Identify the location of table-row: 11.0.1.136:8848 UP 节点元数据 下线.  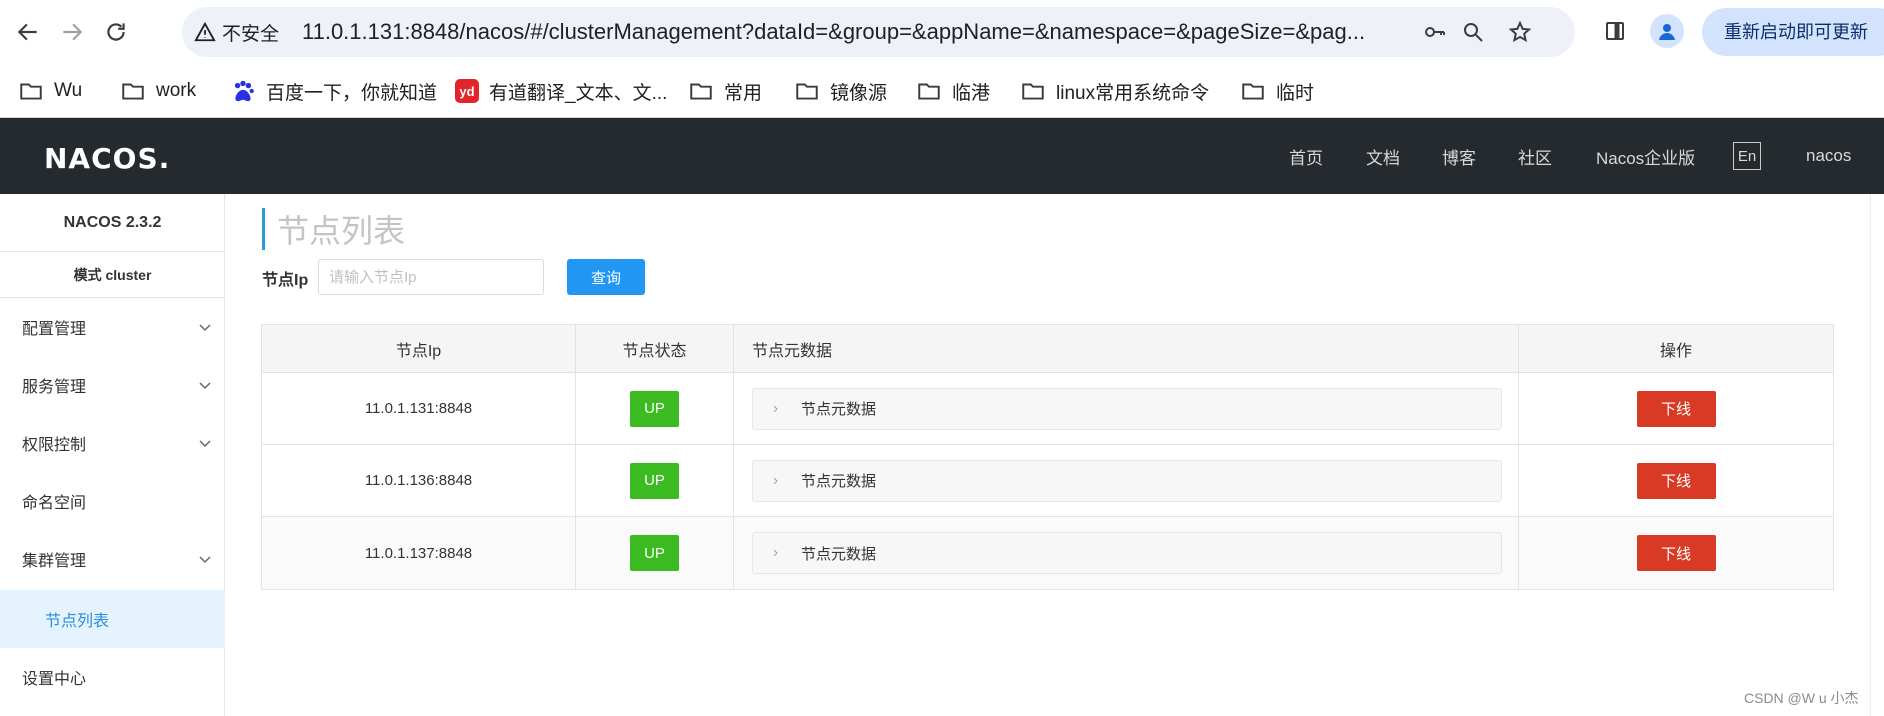
(1047, 481).